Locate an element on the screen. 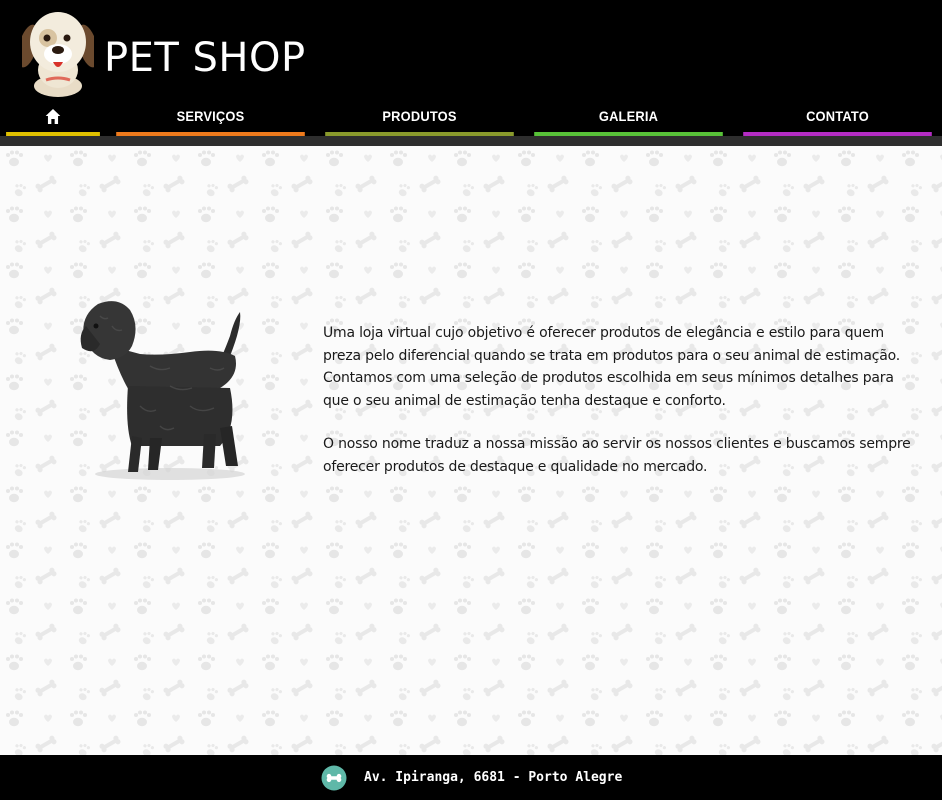 This screenshot has width=942, height=800. nav-servicos-label: SERVIÇOS is located at coordinates (210, 116).